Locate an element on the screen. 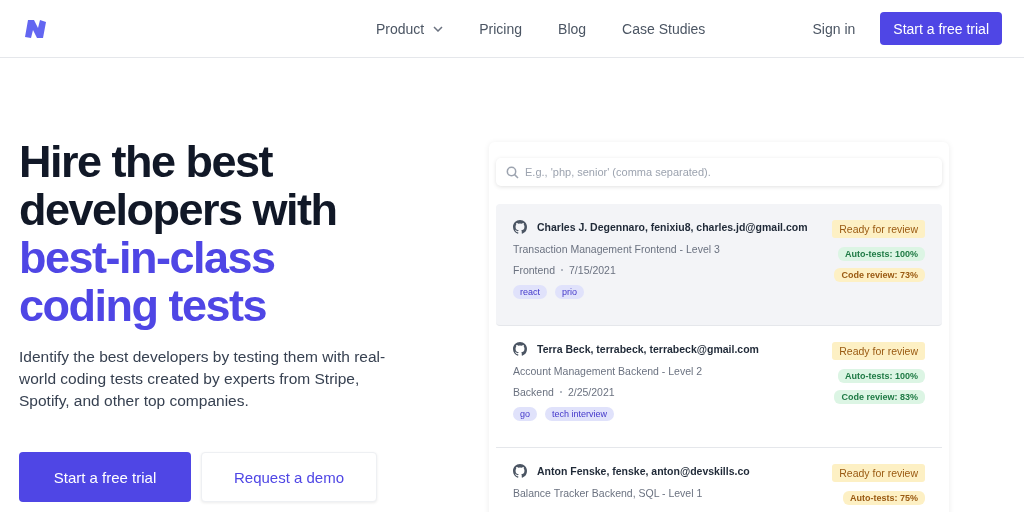 The image size is (1024, 512). status-badge: Code review: 73% is located at coordinates (879, 275).